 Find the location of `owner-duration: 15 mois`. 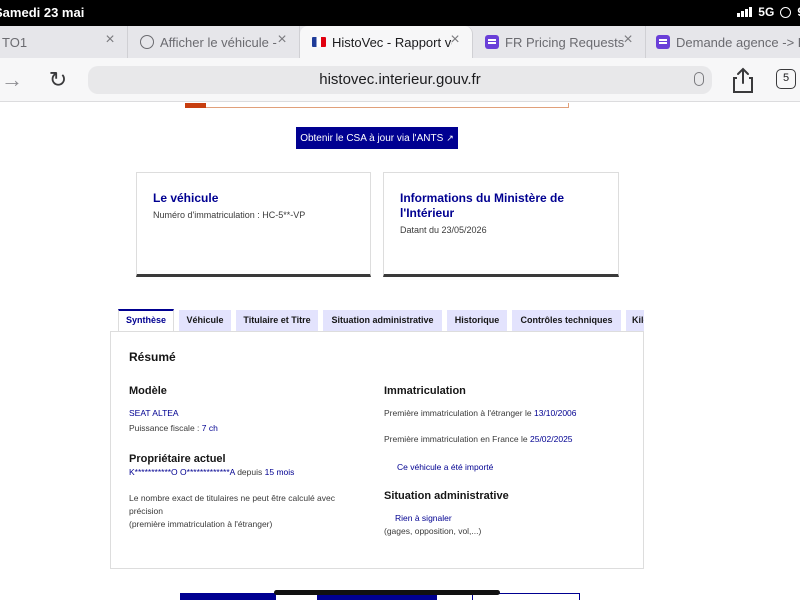

owner-duration: 15 mois is located at coordinates (279, 472).